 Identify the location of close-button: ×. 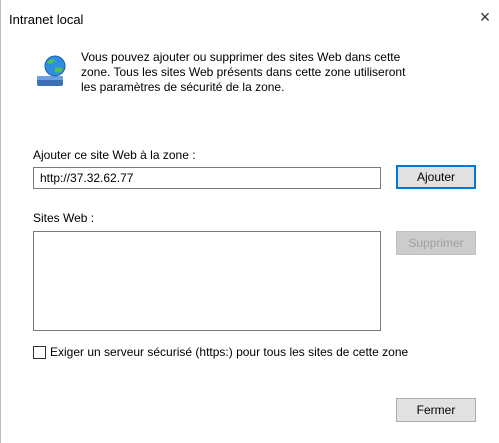
(485, 17).